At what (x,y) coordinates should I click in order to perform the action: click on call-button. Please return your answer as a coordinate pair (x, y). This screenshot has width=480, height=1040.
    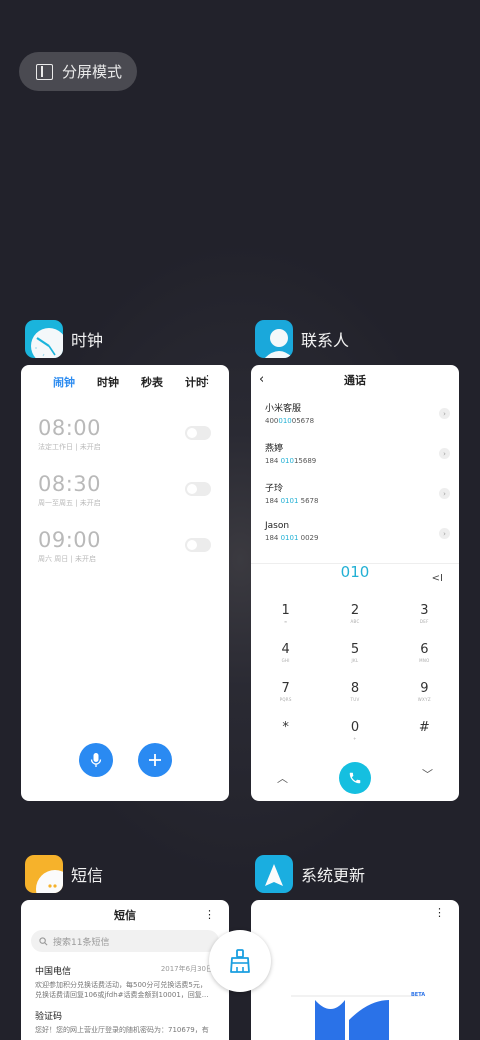
    Looking at the image, I should click on (355, 778).